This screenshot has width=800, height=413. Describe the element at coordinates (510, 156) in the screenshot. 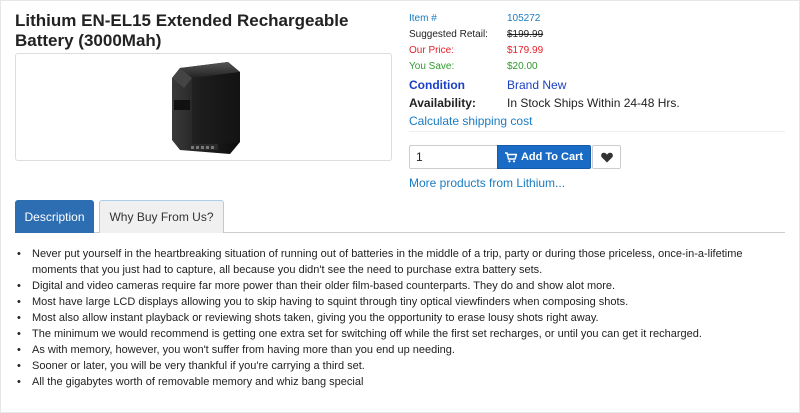

I see `cart-icon` at that location.